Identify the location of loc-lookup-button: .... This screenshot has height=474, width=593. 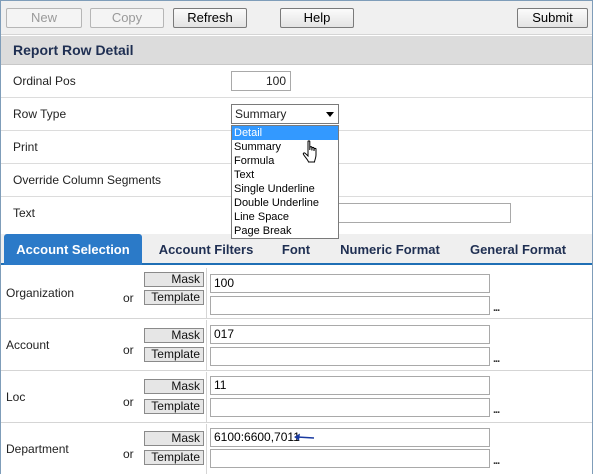
(496, 410).